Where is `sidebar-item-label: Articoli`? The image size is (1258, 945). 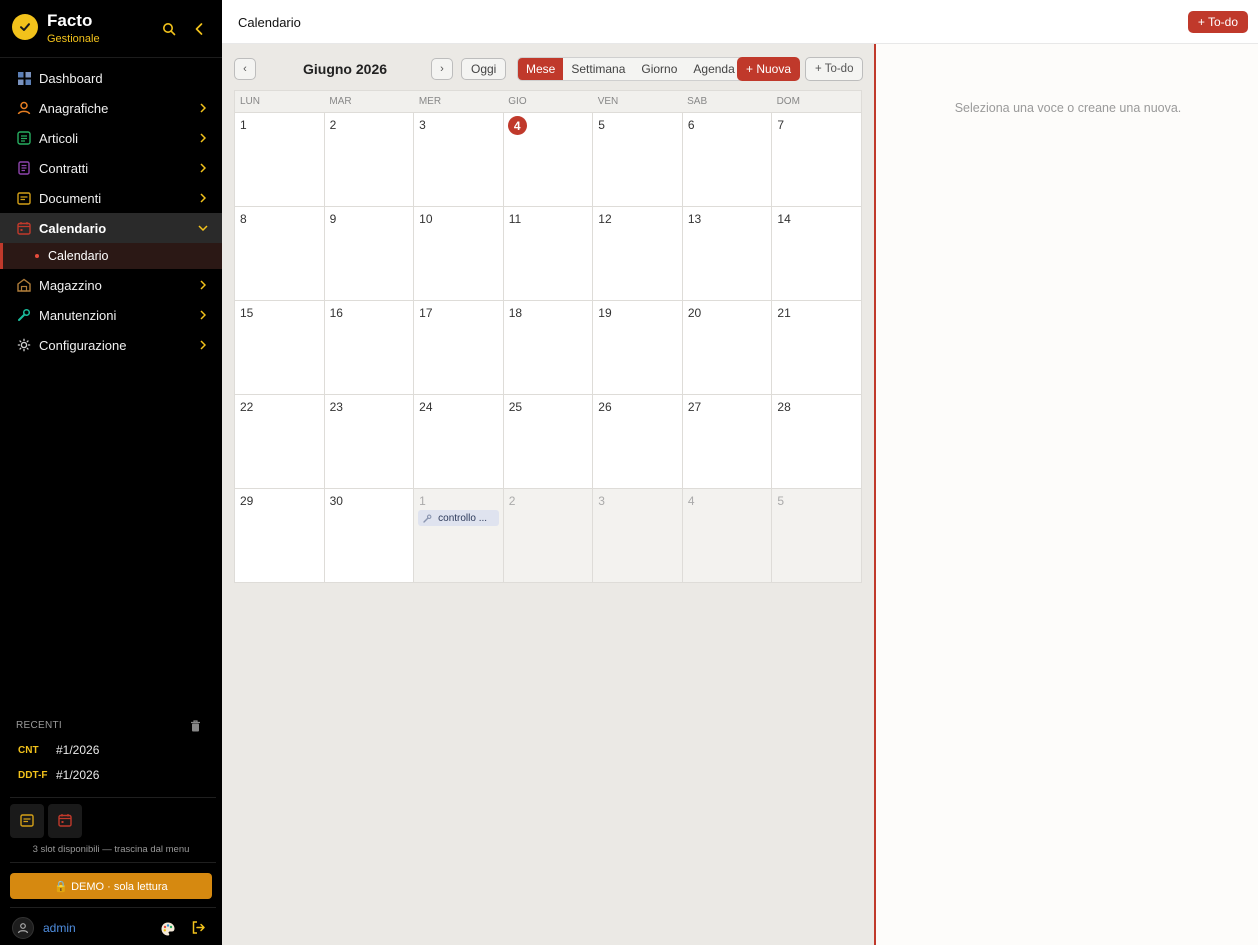 sidebar-item-label: Articoli is located at coordinates (59, 138).